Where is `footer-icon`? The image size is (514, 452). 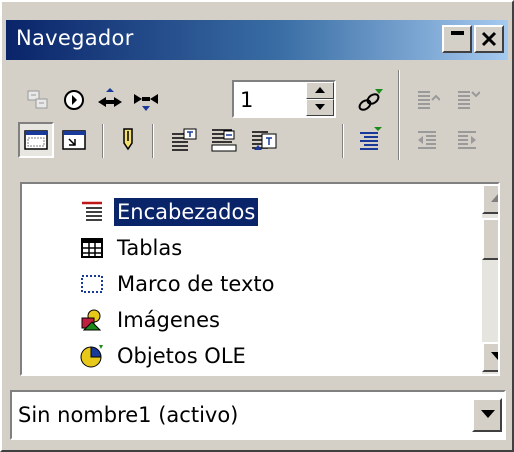 footer-icon is located at coordinates (224, 140).